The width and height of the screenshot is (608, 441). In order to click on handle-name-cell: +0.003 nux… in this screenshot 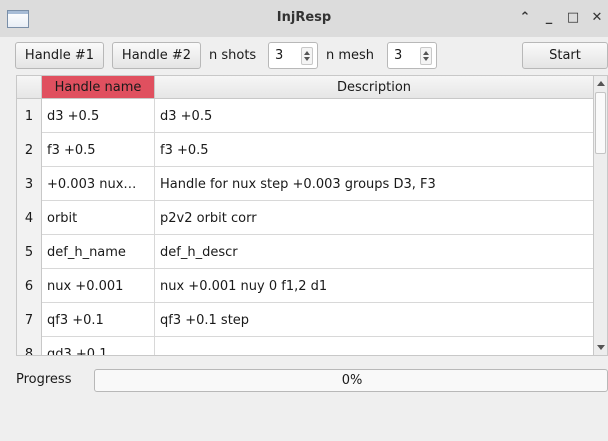, I will do `click(98, 184)`.